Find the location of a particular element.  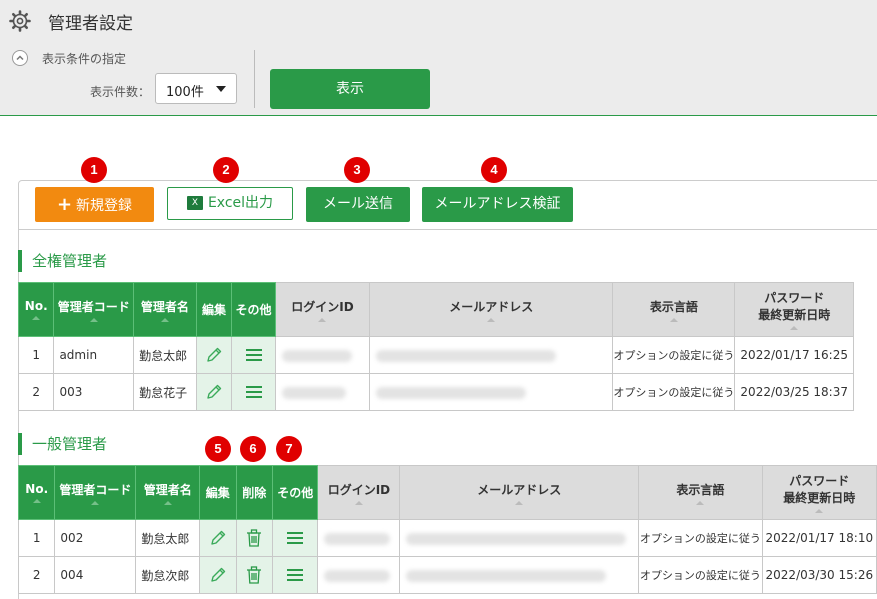

filter-panel: 表示条件の指定 表示件数： 100件 表示 is located at coordinates (438, 79).